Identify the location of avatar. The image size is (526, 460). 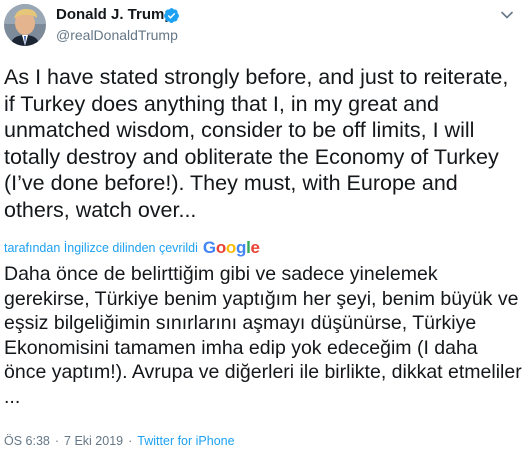
(25, 25).